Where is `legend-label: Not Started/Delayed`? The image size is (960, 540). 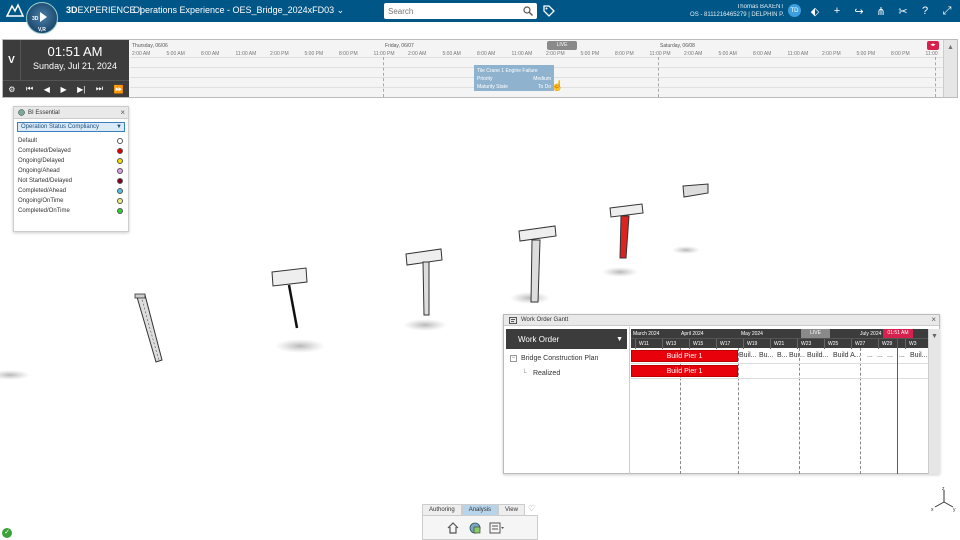 legend-label: Not Started/Delayed is located at coordinates (45, 181).